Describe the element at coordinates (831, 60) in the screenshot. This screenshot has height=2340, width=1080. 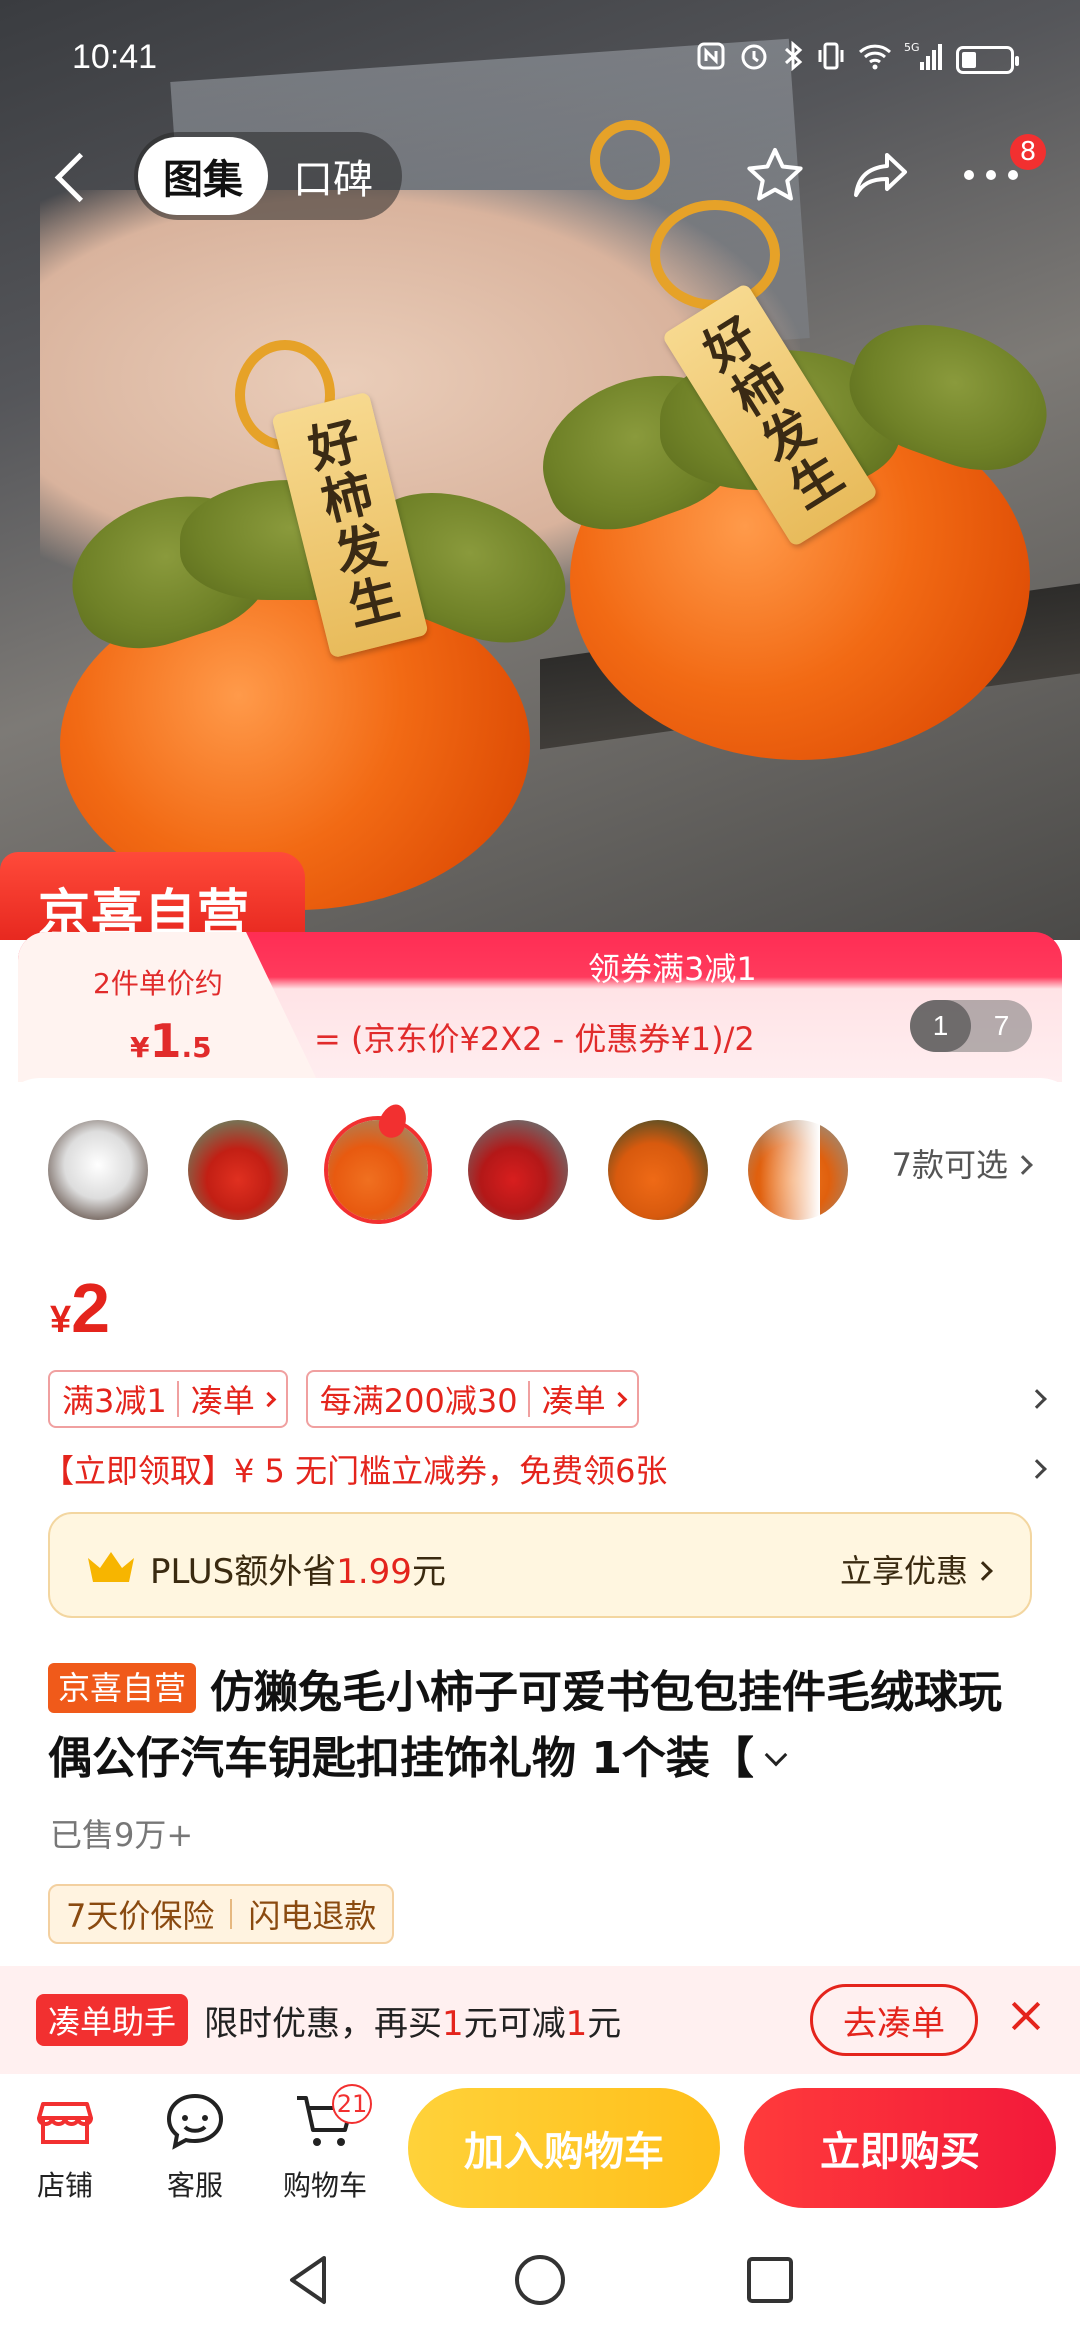
I see `vibrate-icon` at that location.